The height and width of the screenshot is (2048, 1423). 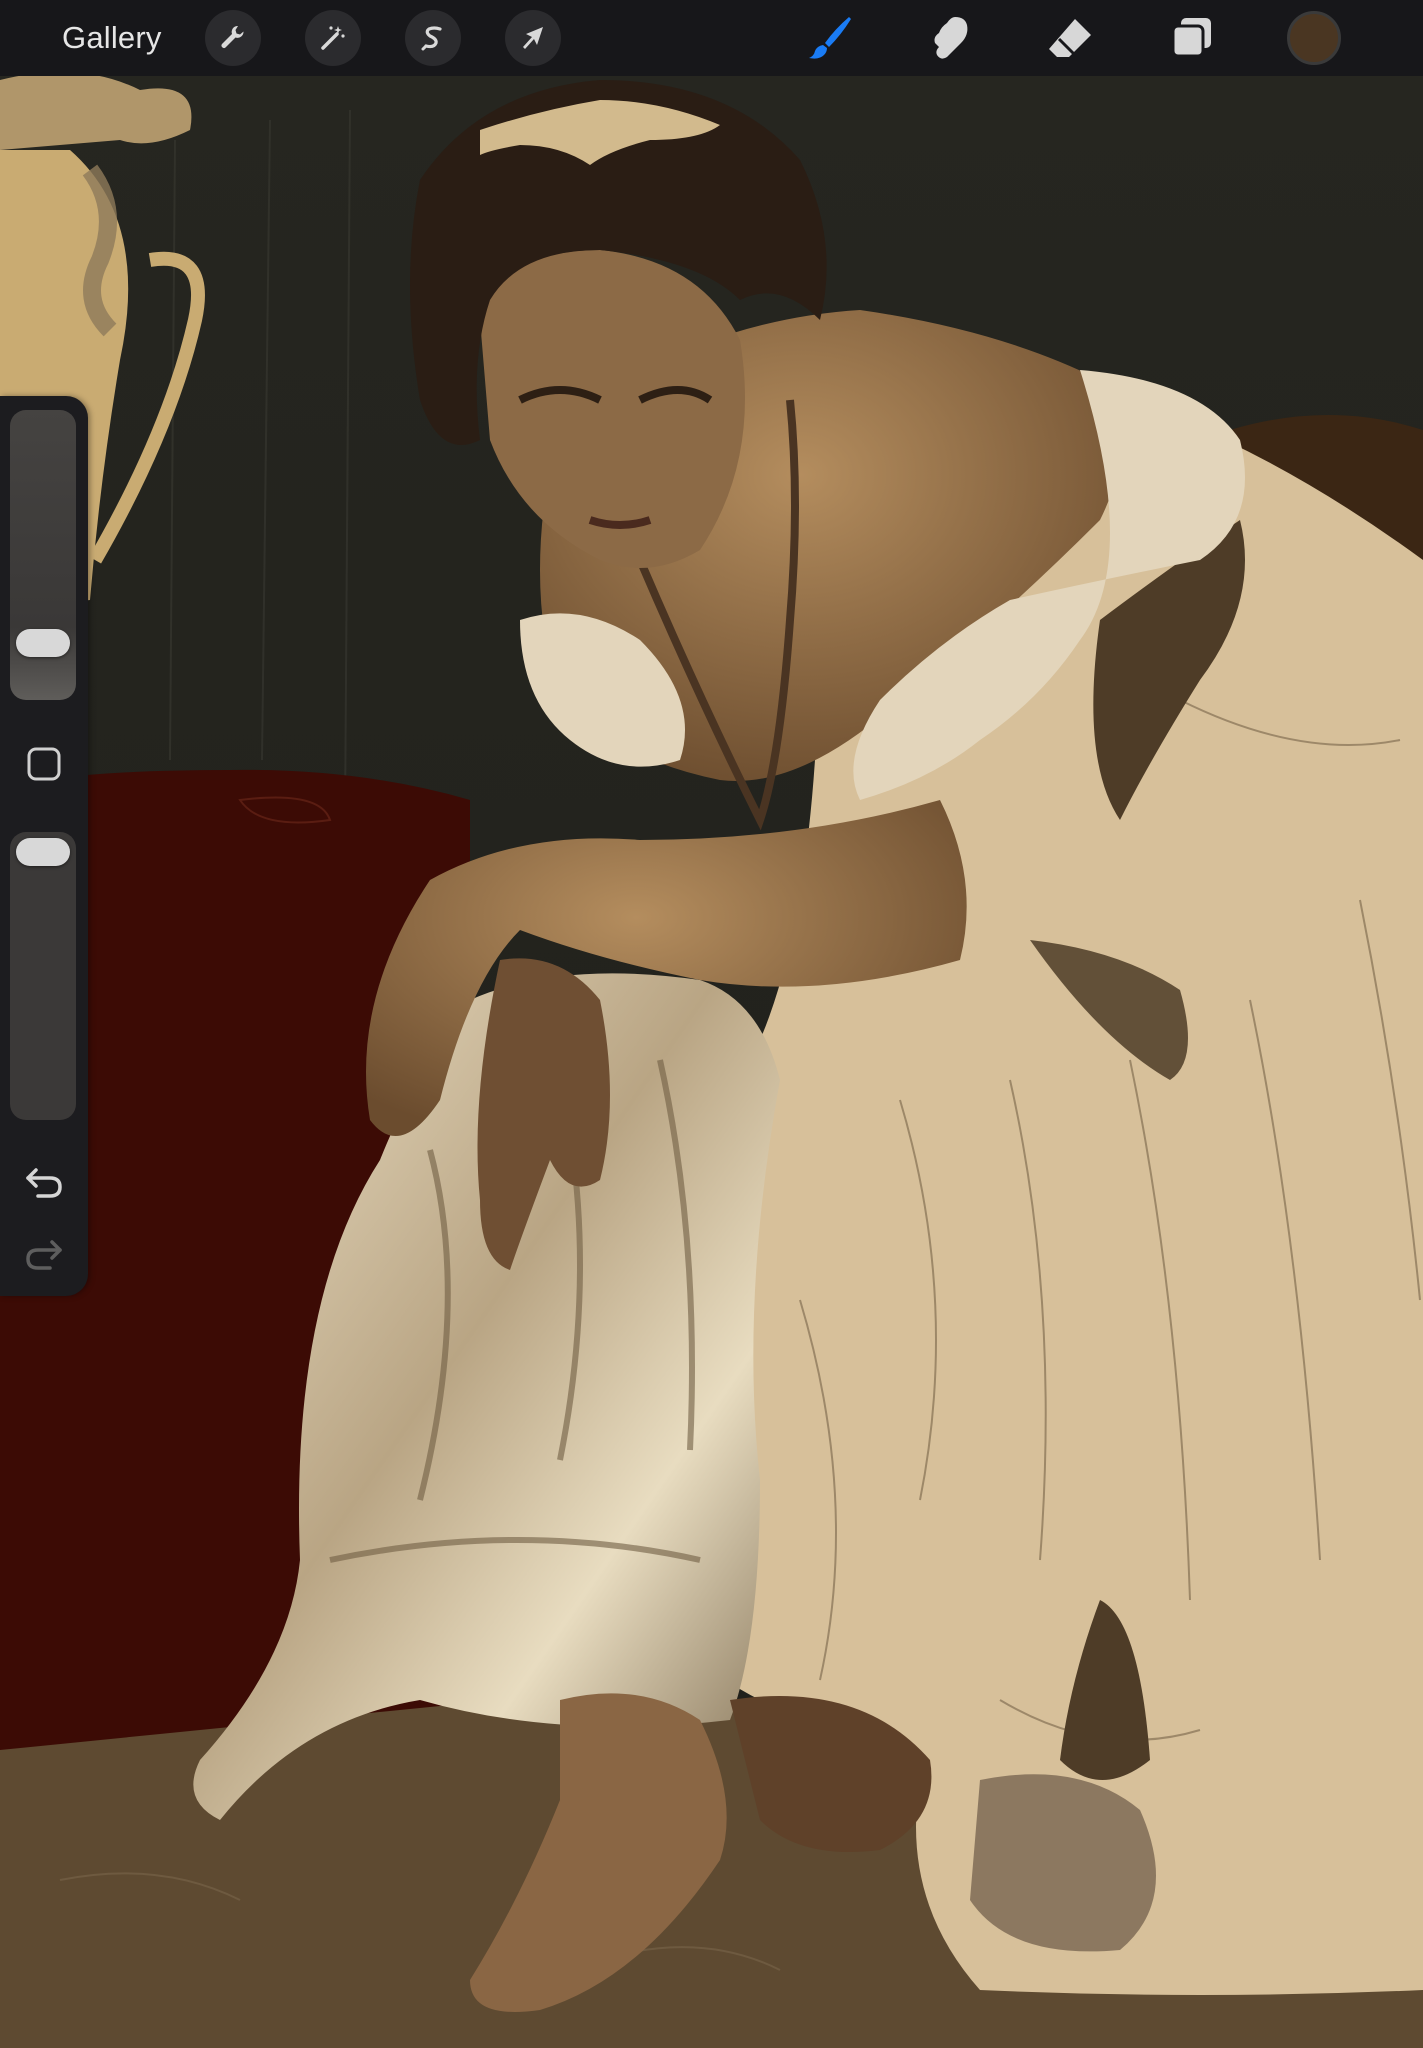 I want to click on top-toolbar: Gallery, so click(x=711, y=38).